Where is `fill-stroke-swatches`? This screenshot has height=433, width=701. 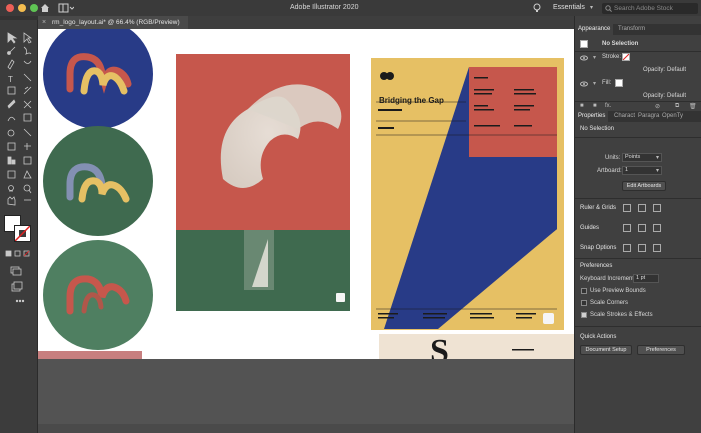
fill-stroke-swatches is located at coordinates (19, 230).